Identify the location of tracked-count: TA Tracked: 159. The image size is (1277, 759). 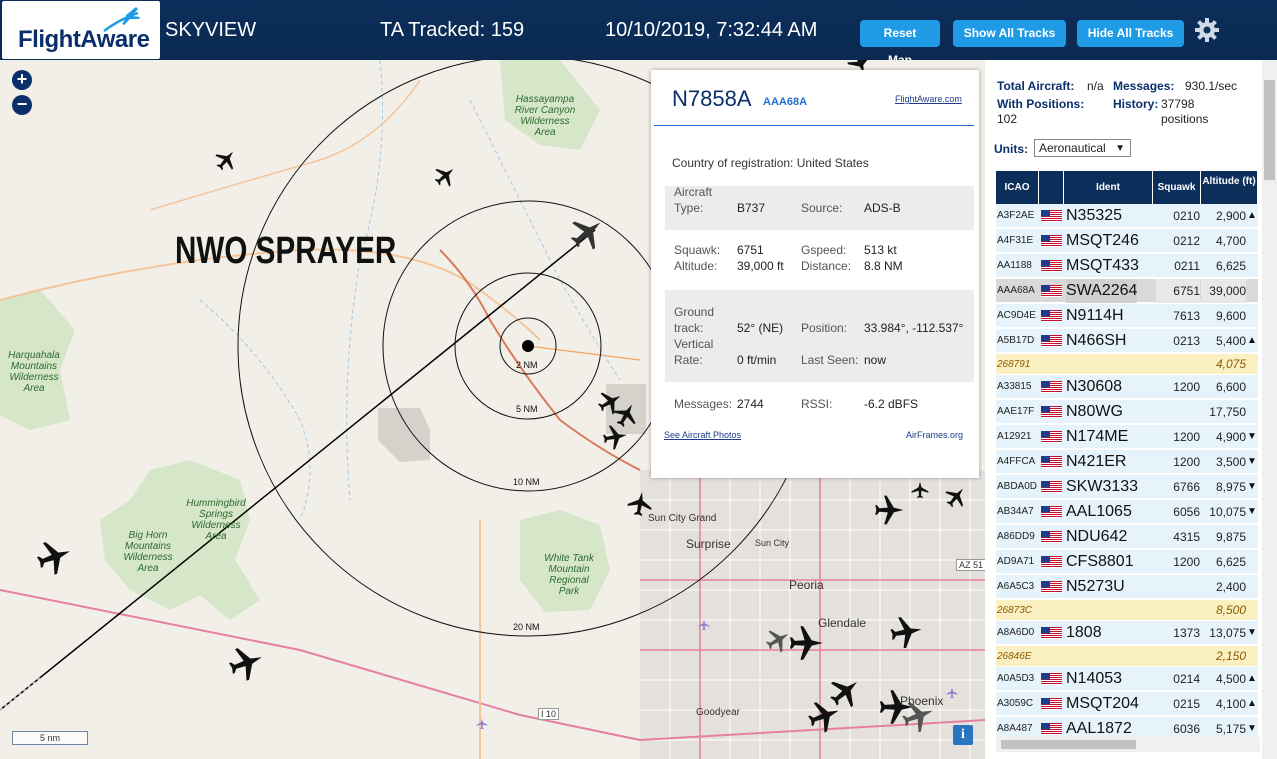
(452, 30).